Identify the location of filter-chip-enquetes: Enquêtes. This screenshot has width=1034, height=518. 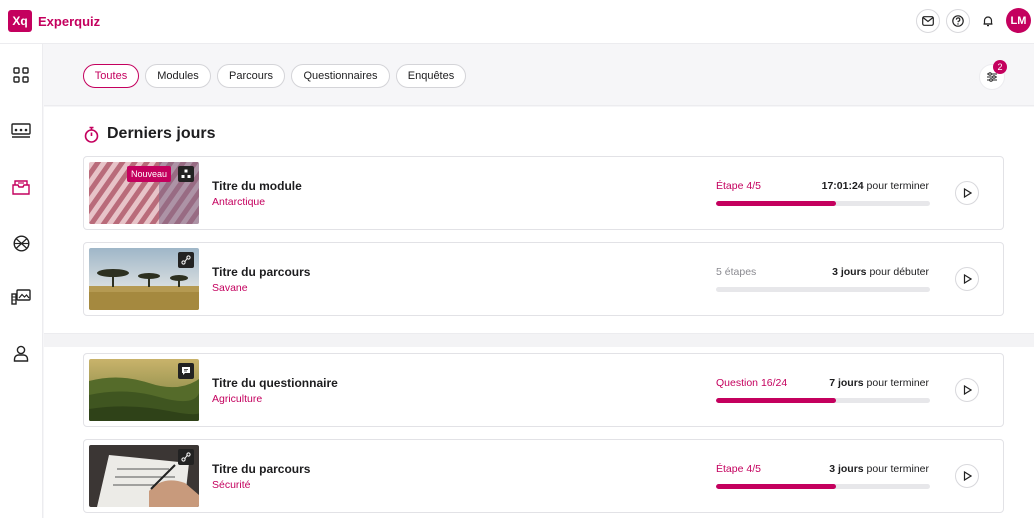
(431, 76).